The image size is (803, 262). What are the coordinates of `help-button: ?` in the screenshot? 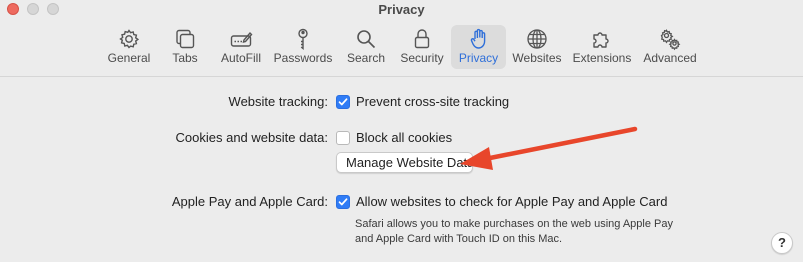 It's located at (782, 243).